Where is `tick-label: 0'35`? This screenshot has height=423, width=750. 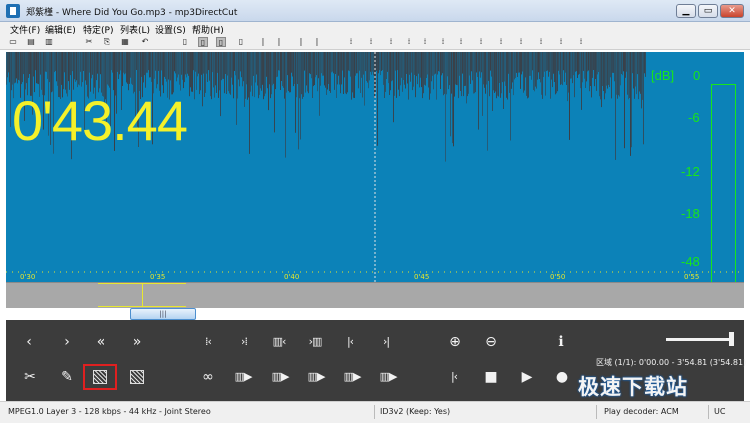 tick-label: 0'35 is located at coordinates (158, 277).